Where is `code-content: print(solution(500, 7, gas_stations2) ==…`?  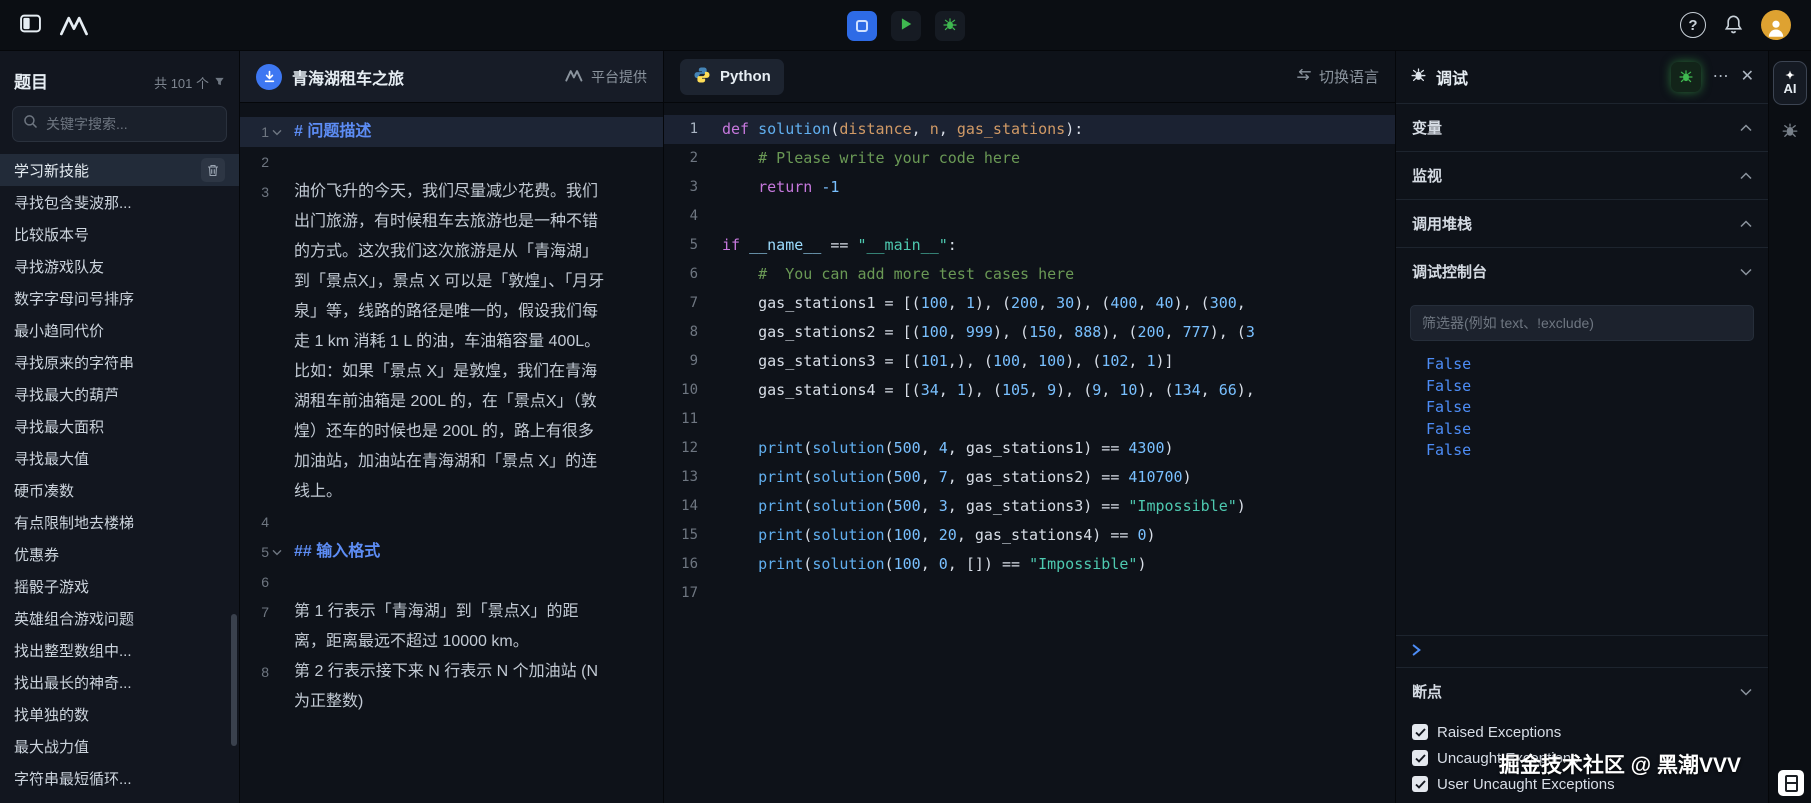
code-content: print(solution(500, 7, gas_stations2) ==… is located at coordinates (975, 477).